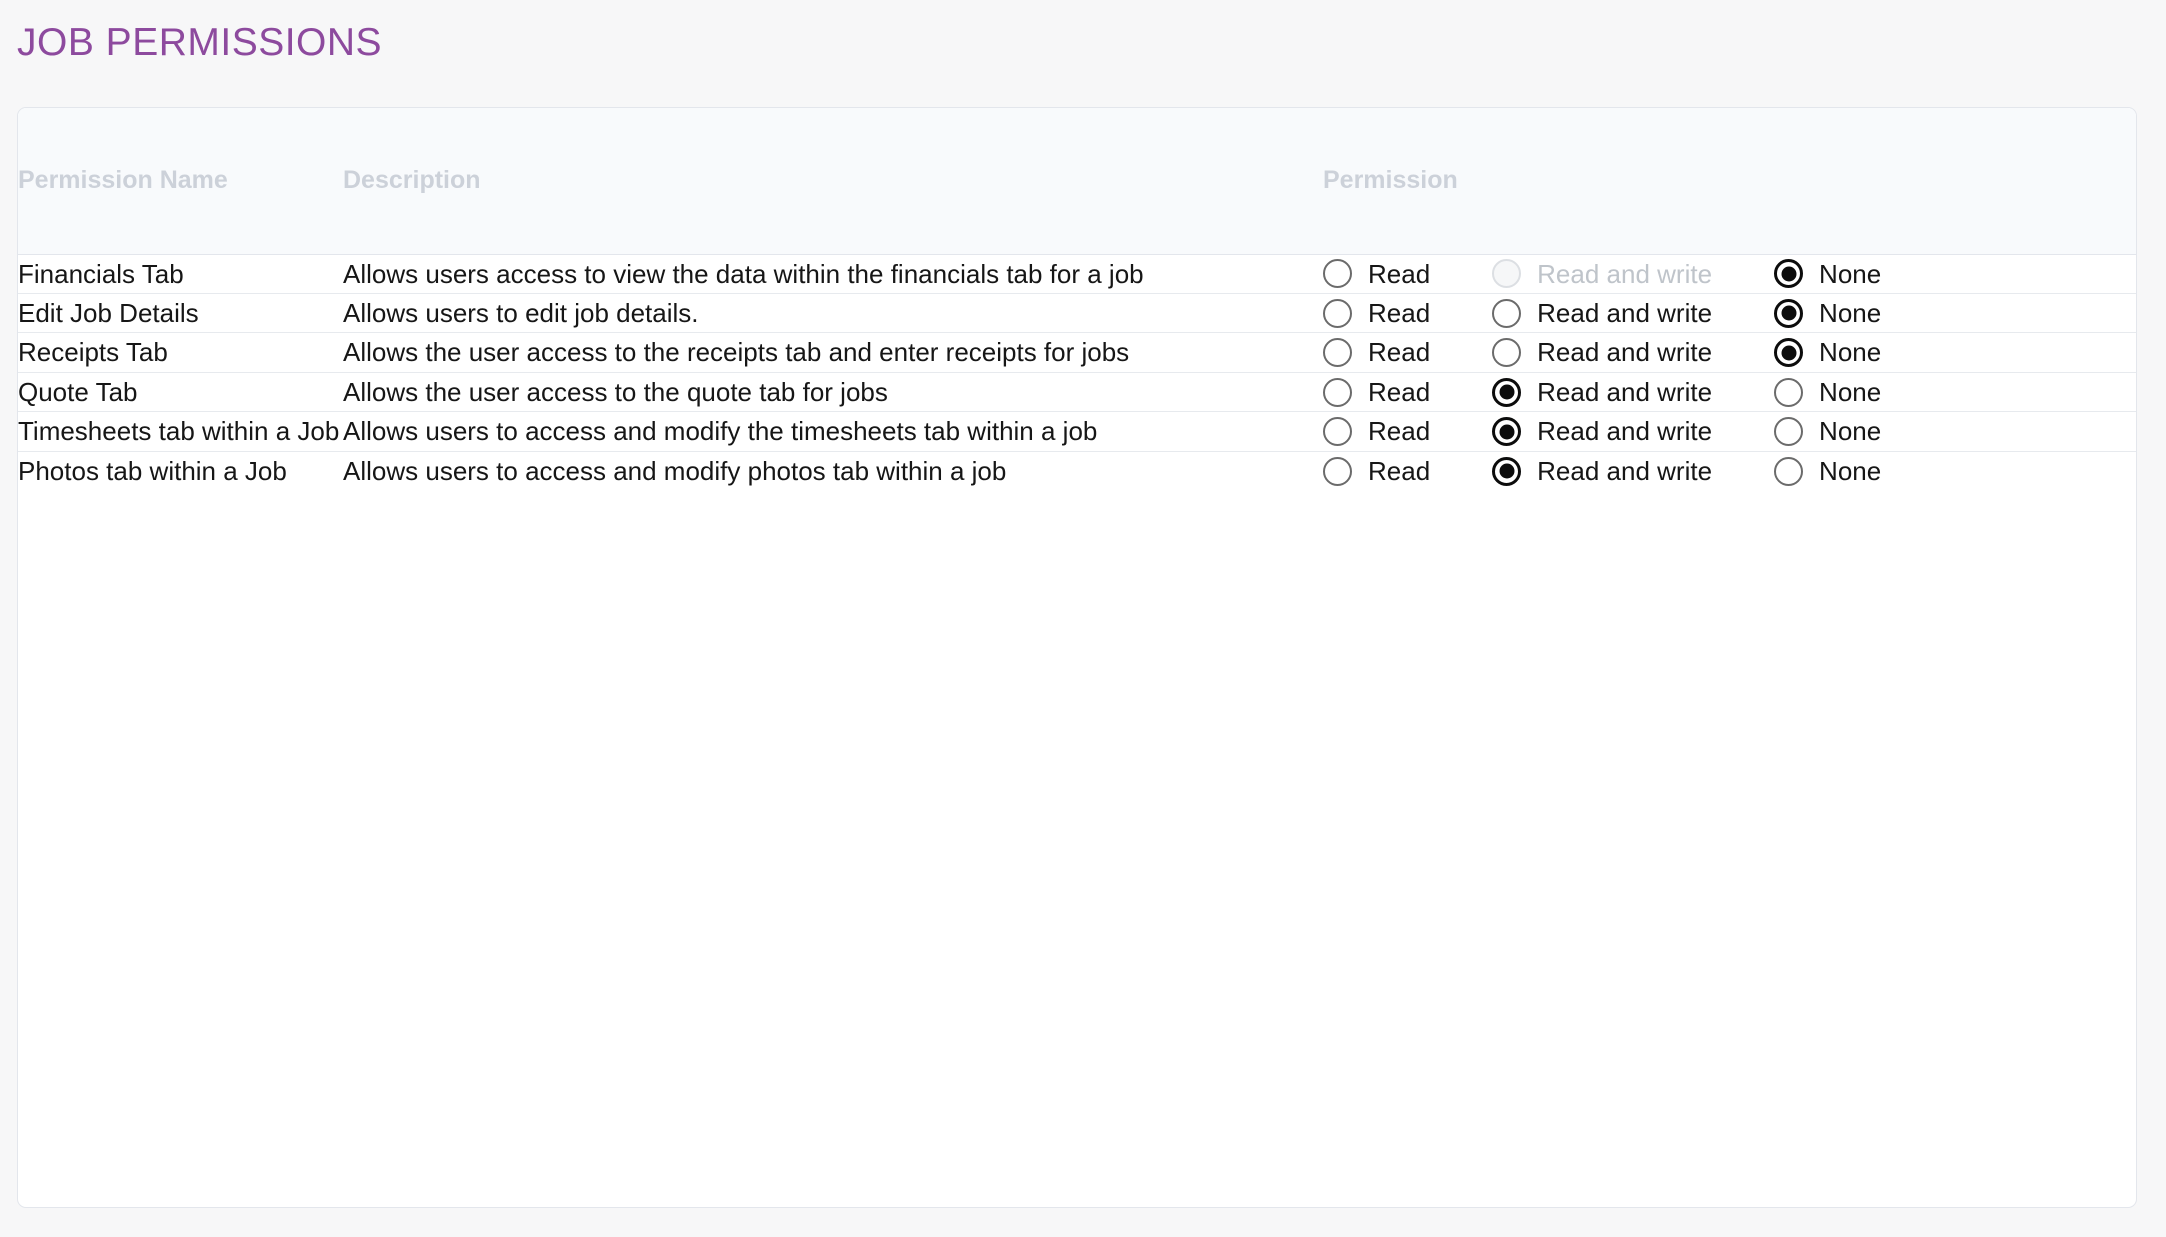 This screenshot has width=2166, height=1237. What do you see at coordinates (833, 313) in the screenshot?
I see `permission-description-cell: Allows users to edit job details.` at bounding box center [833, 313].